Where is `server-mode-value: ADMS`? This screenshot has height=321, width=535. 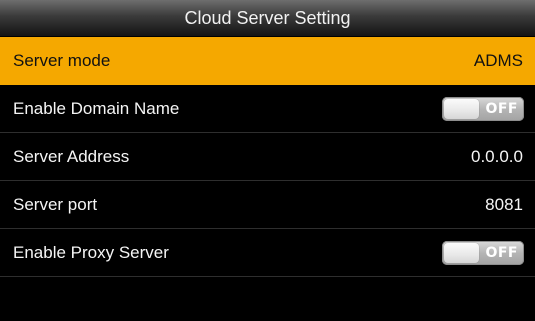 server-mode-value: ADMS is located at coordinates (498, 60).